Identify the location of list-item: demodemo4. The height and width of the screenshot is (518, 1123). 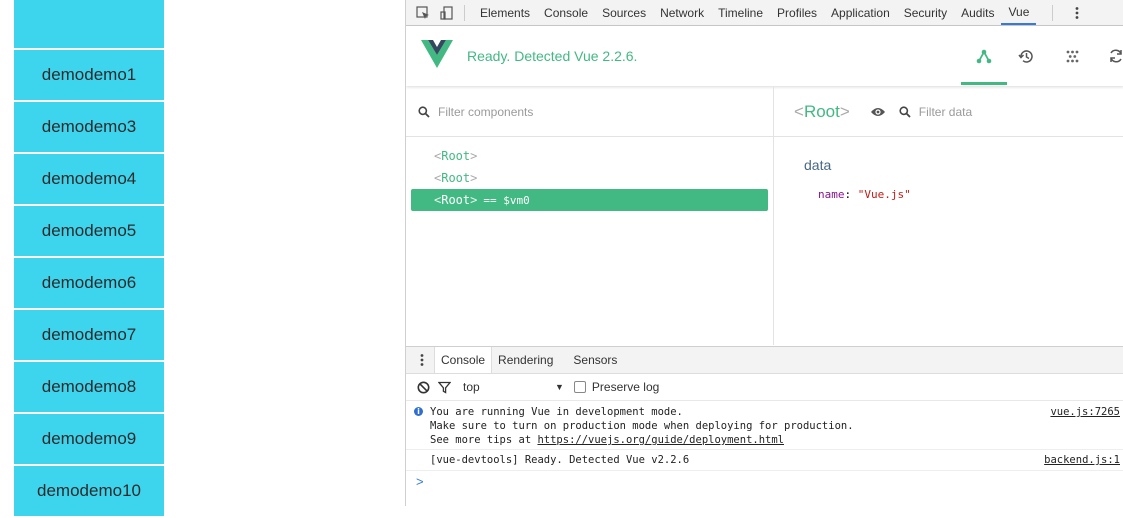
(89, 180).